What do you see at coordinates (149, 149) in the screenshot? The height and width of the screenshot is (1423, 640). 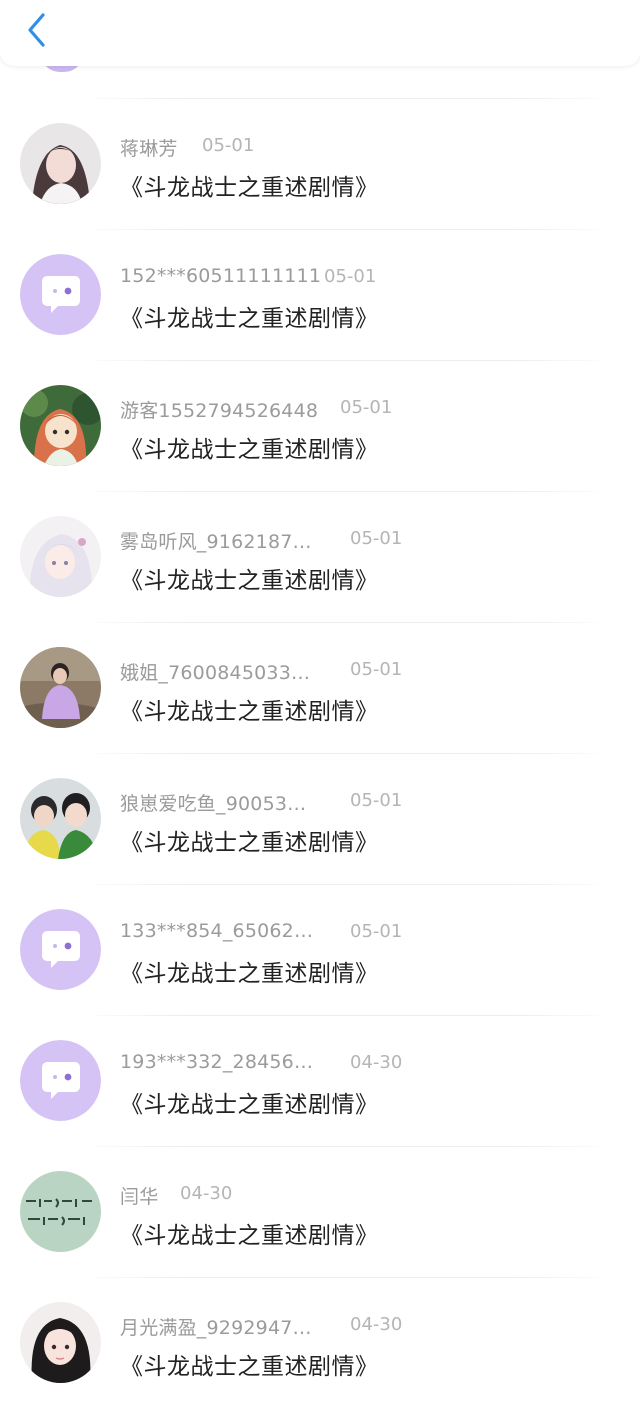 I see `user-name: 蒋琳芳` at bounding box center [149, 149].